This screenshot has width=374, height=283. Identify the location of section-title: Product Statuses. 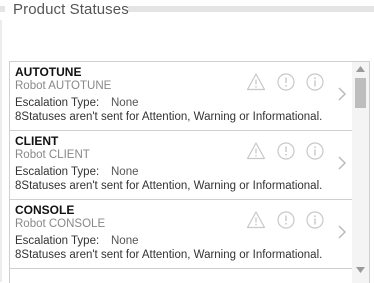
(71, 9).